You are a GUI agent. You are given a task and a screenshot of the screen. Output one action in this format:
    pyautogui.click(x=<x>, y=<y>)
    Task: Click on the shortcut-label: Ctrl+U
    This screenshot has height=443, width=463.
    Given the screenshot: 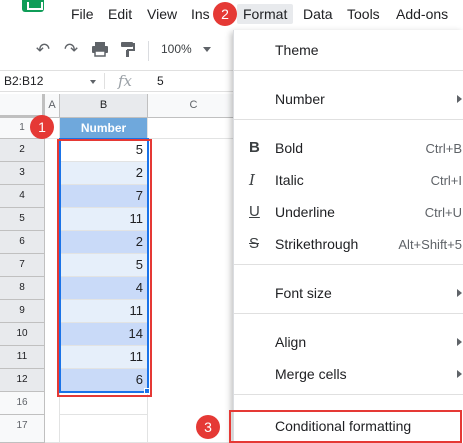 What is the action you would take?
    pyautogui.click(x=443, y=212)
    